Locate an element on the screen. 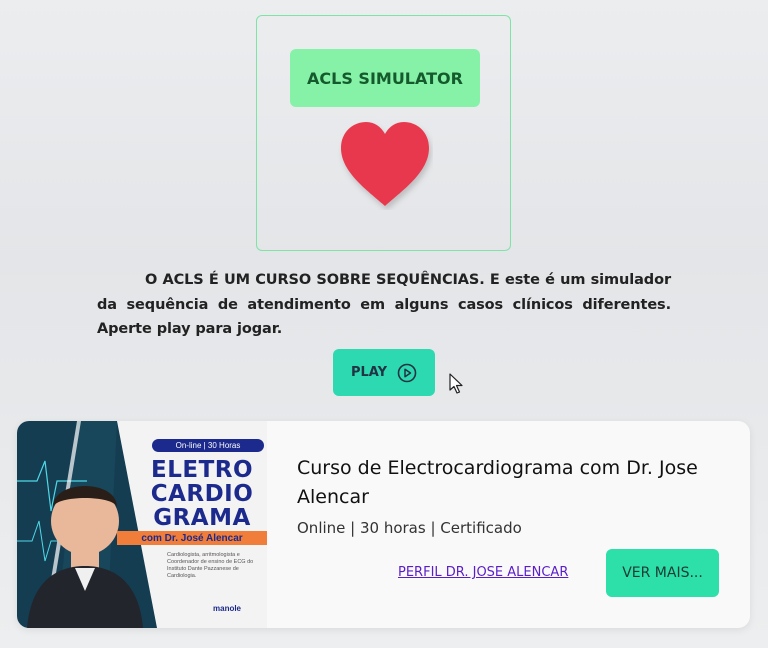  play-button: PLAY is located at coordinates (384, 372).